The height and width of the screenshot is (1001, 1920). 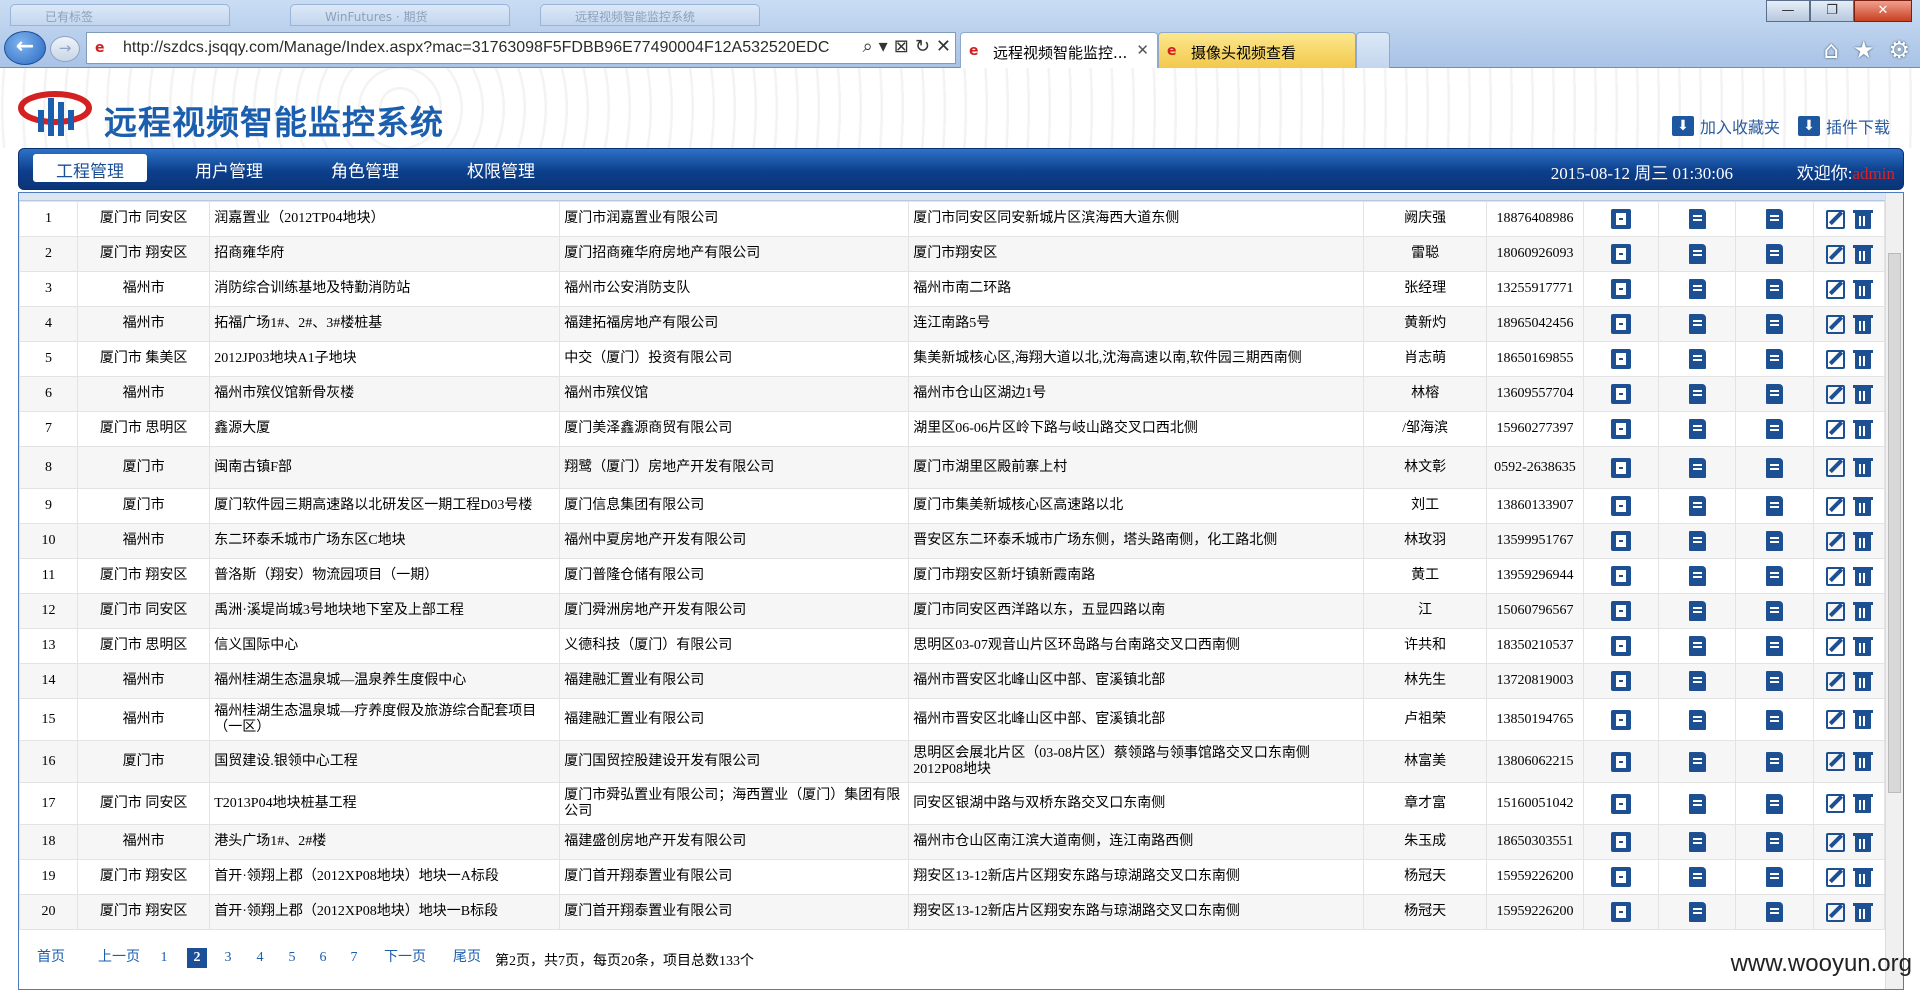 I want to click on add-favorite-label: 加入收藏夹, so click(x=1740, y=126).